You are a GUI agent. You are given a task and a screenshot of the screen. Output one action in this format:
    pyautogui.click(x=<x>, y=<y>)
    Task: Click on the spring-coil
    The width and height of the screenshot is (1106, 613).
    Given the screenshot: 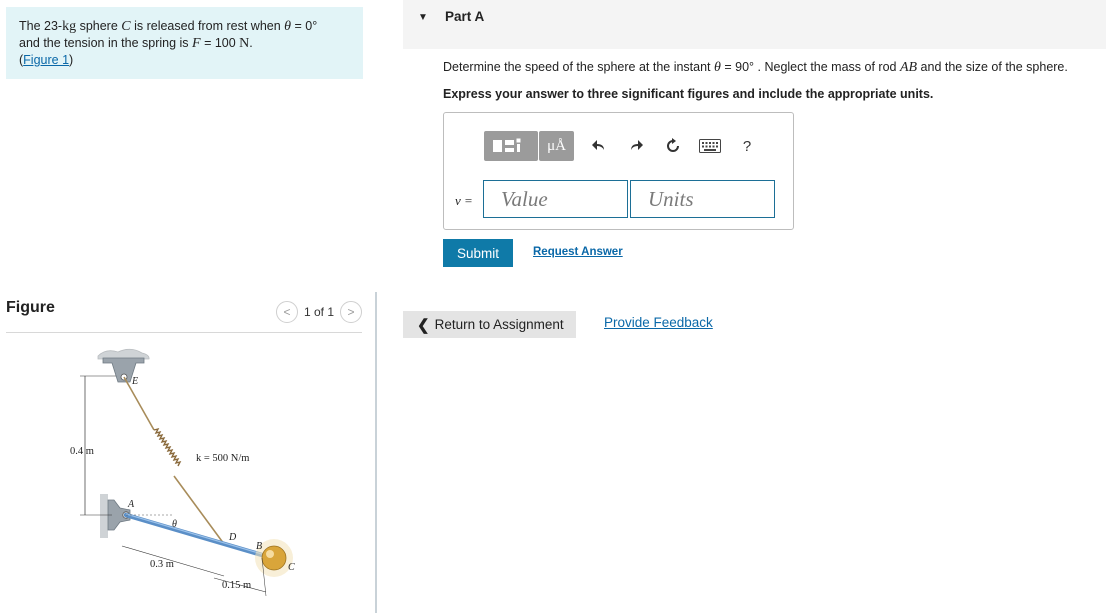 What is the action you would take?
    pyautogui.click(x=167, y=447)
    